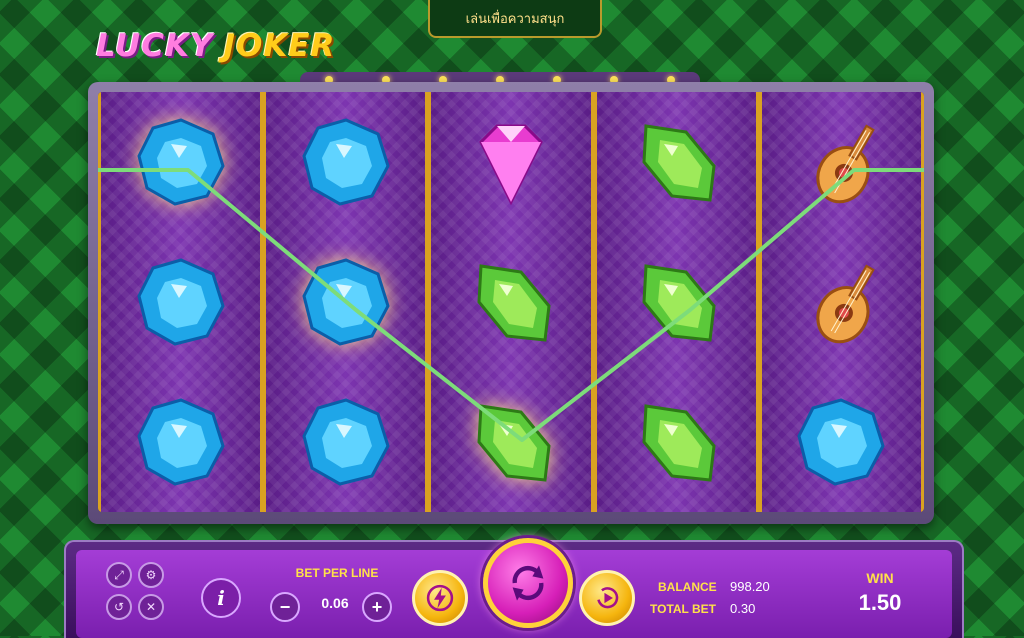 This screenshot has width=1024, height=638. I want to click on history-icon: ↺, so click(119, 607).